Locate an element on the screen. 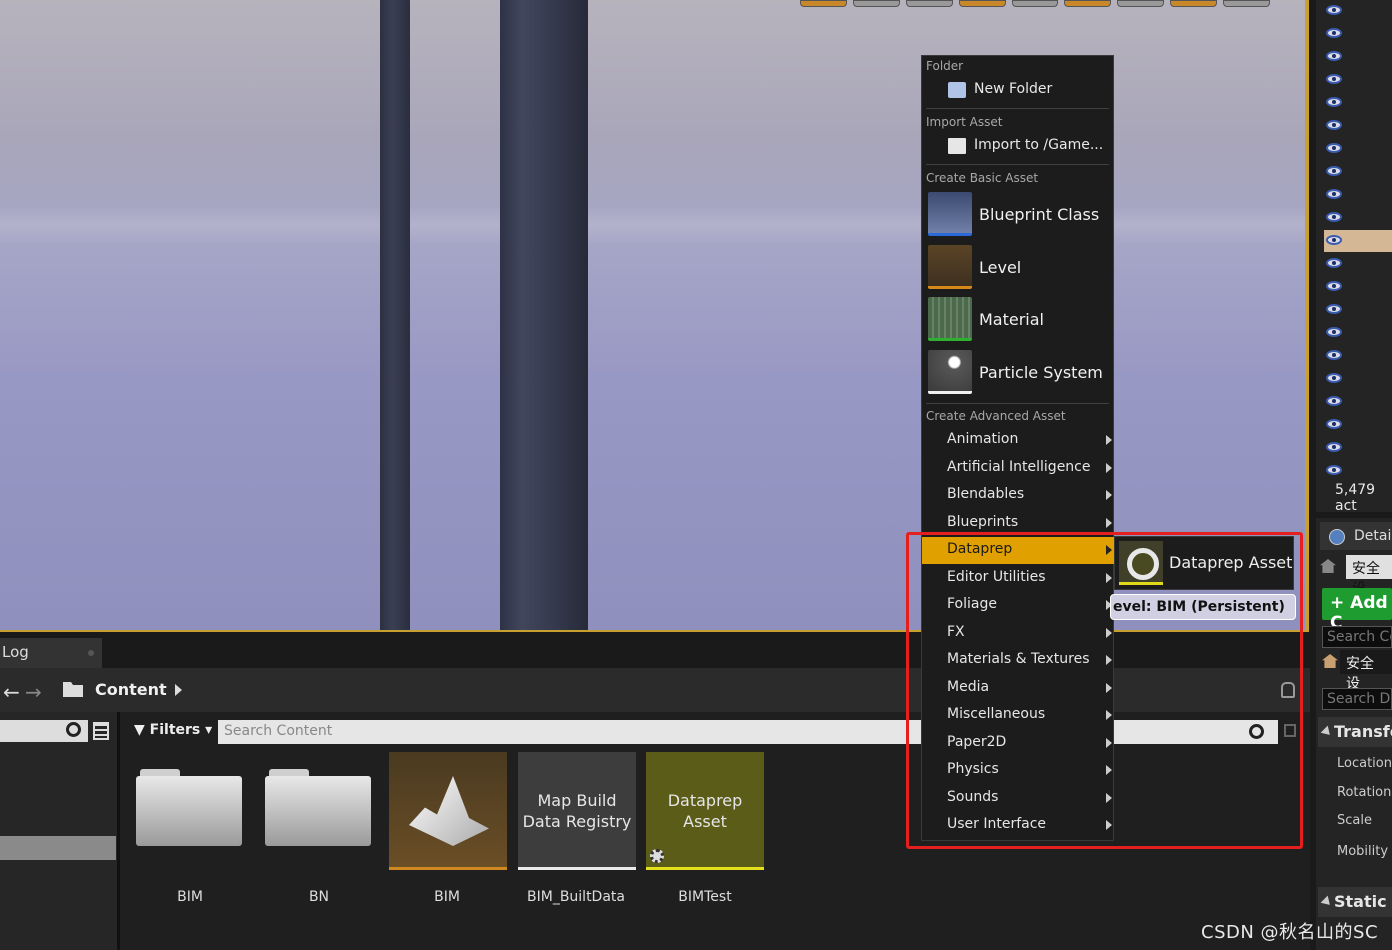 Image resolution: width=1392 pixels, height=950 pixels. list-view-icon is located at coordinates (101, 731).